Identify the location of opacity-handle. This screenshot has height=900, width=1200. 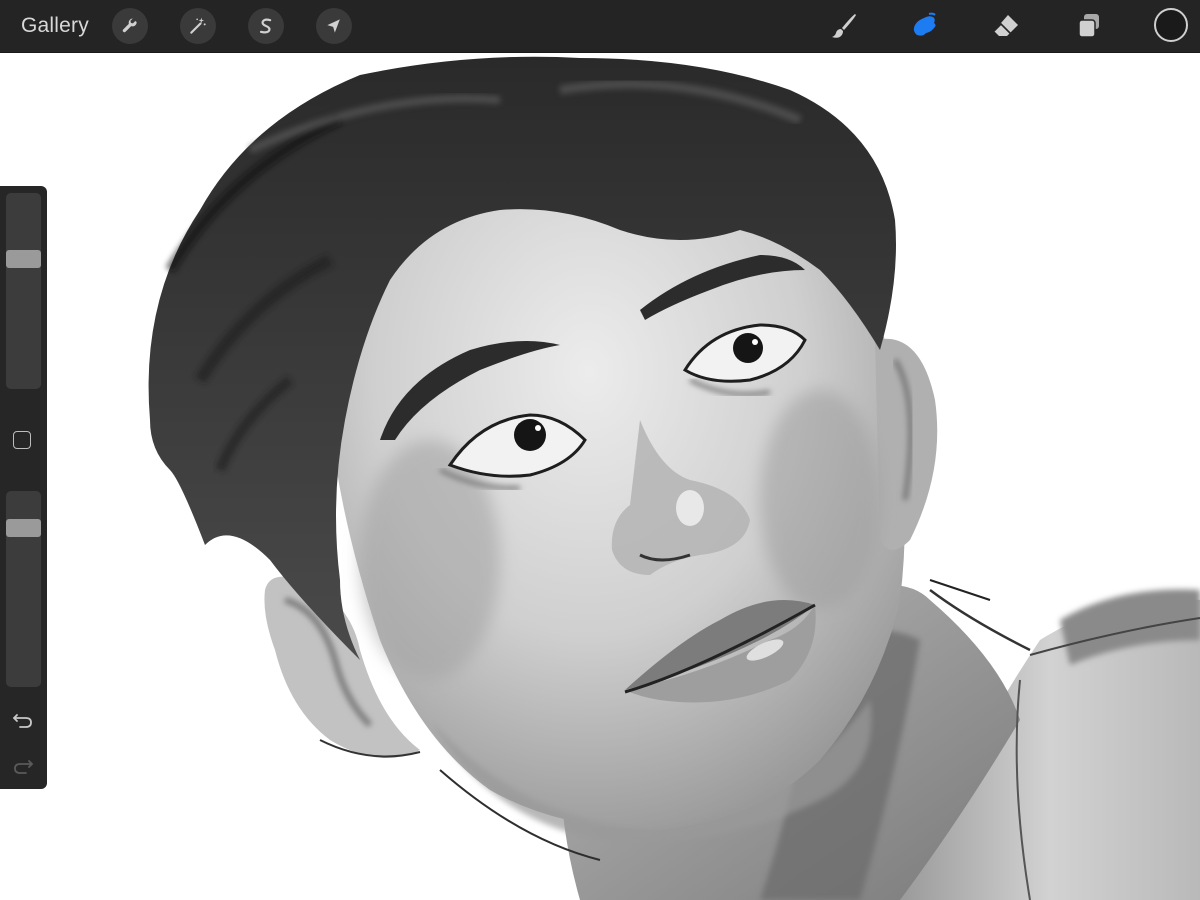
(23, 528).